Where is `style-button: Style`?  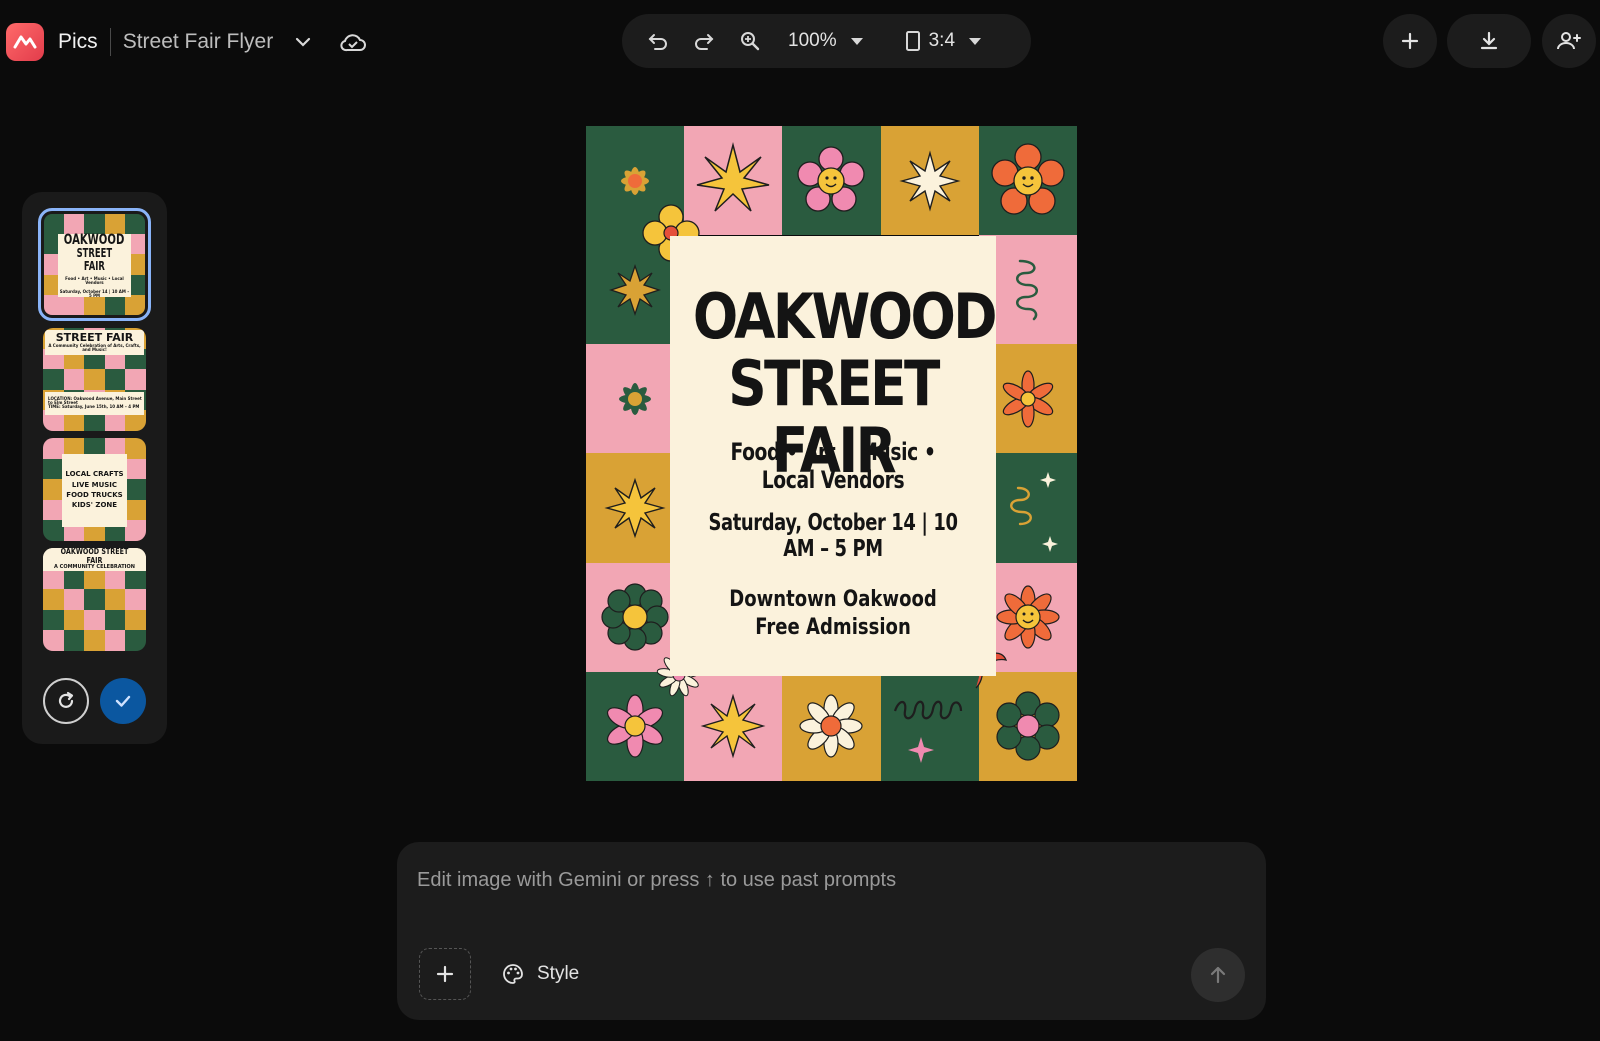 style-button: Style is located at coordinates (540, 974).